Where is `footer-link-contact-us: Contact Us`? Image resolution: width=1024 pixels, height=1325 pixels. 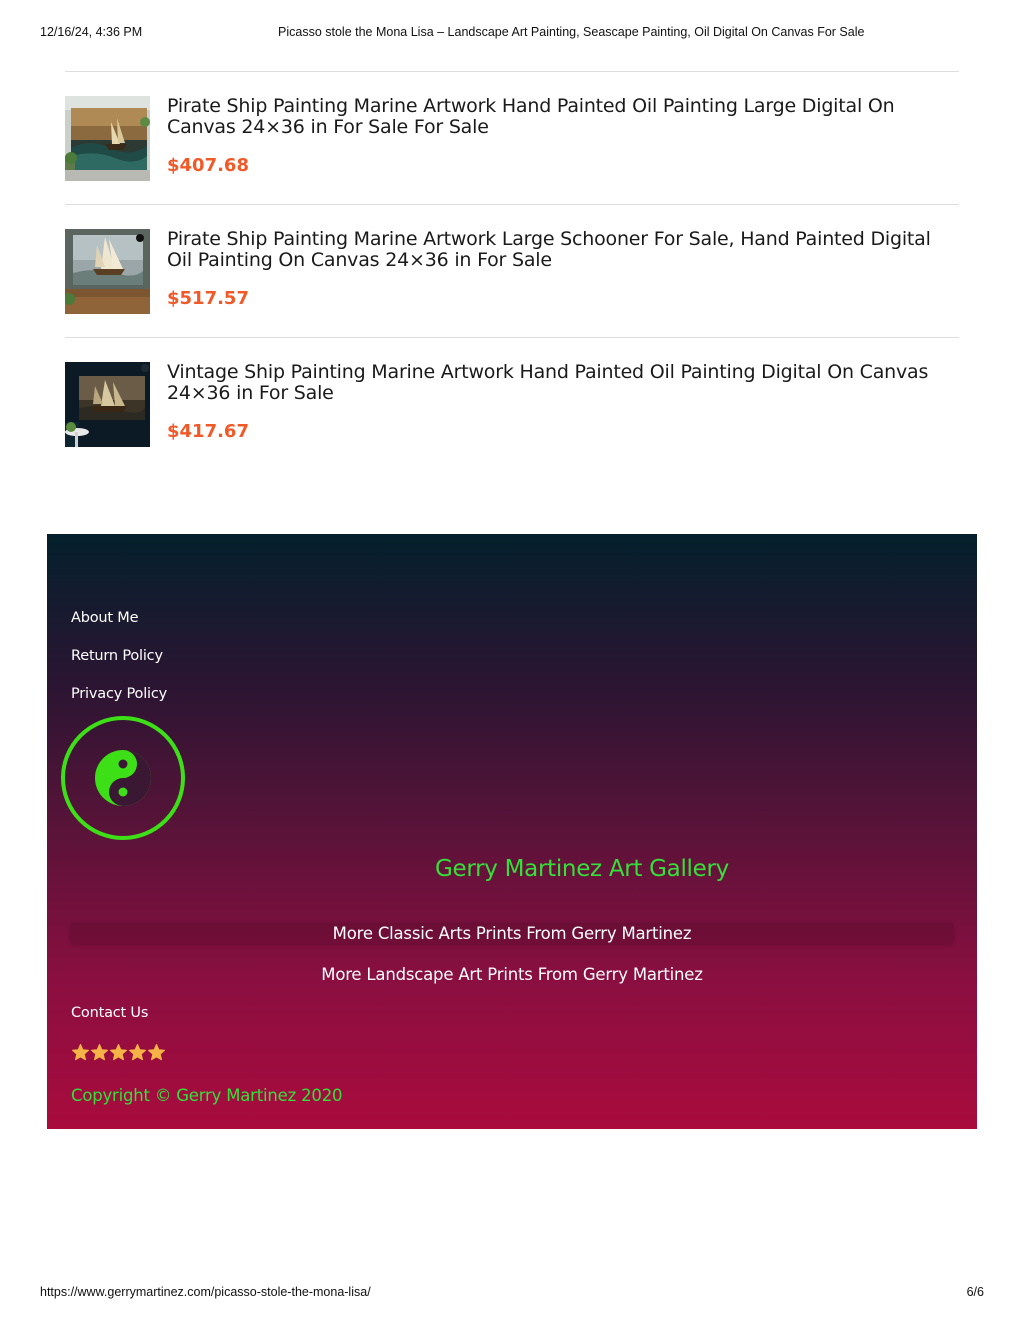
footer-link-contact-us: Contact Us is located at coordinates (109, 1013).